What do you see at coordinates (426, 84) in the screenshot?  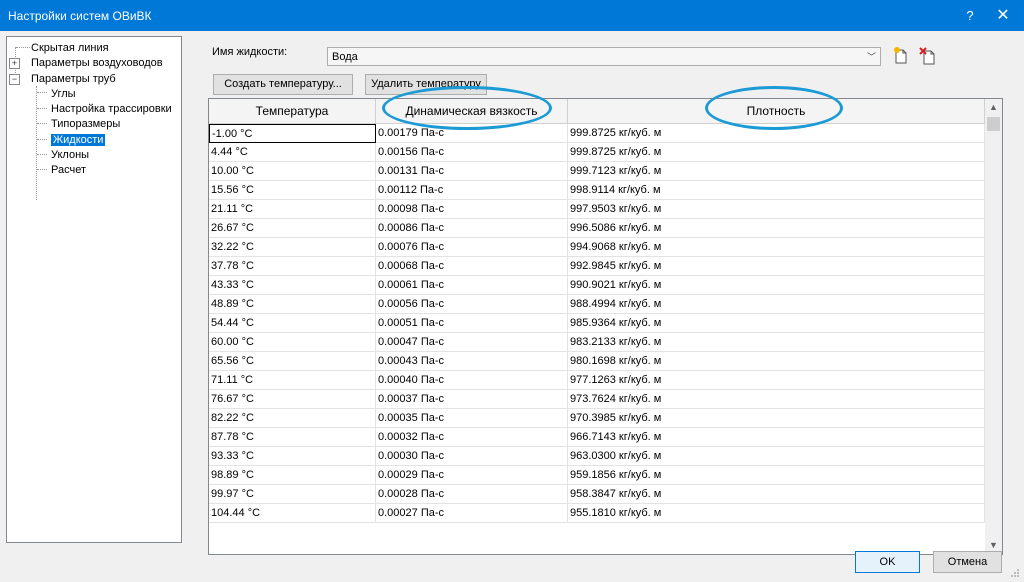 I see `delete-temperature-button: Удалить температуру` at bounding box center [426, 84].